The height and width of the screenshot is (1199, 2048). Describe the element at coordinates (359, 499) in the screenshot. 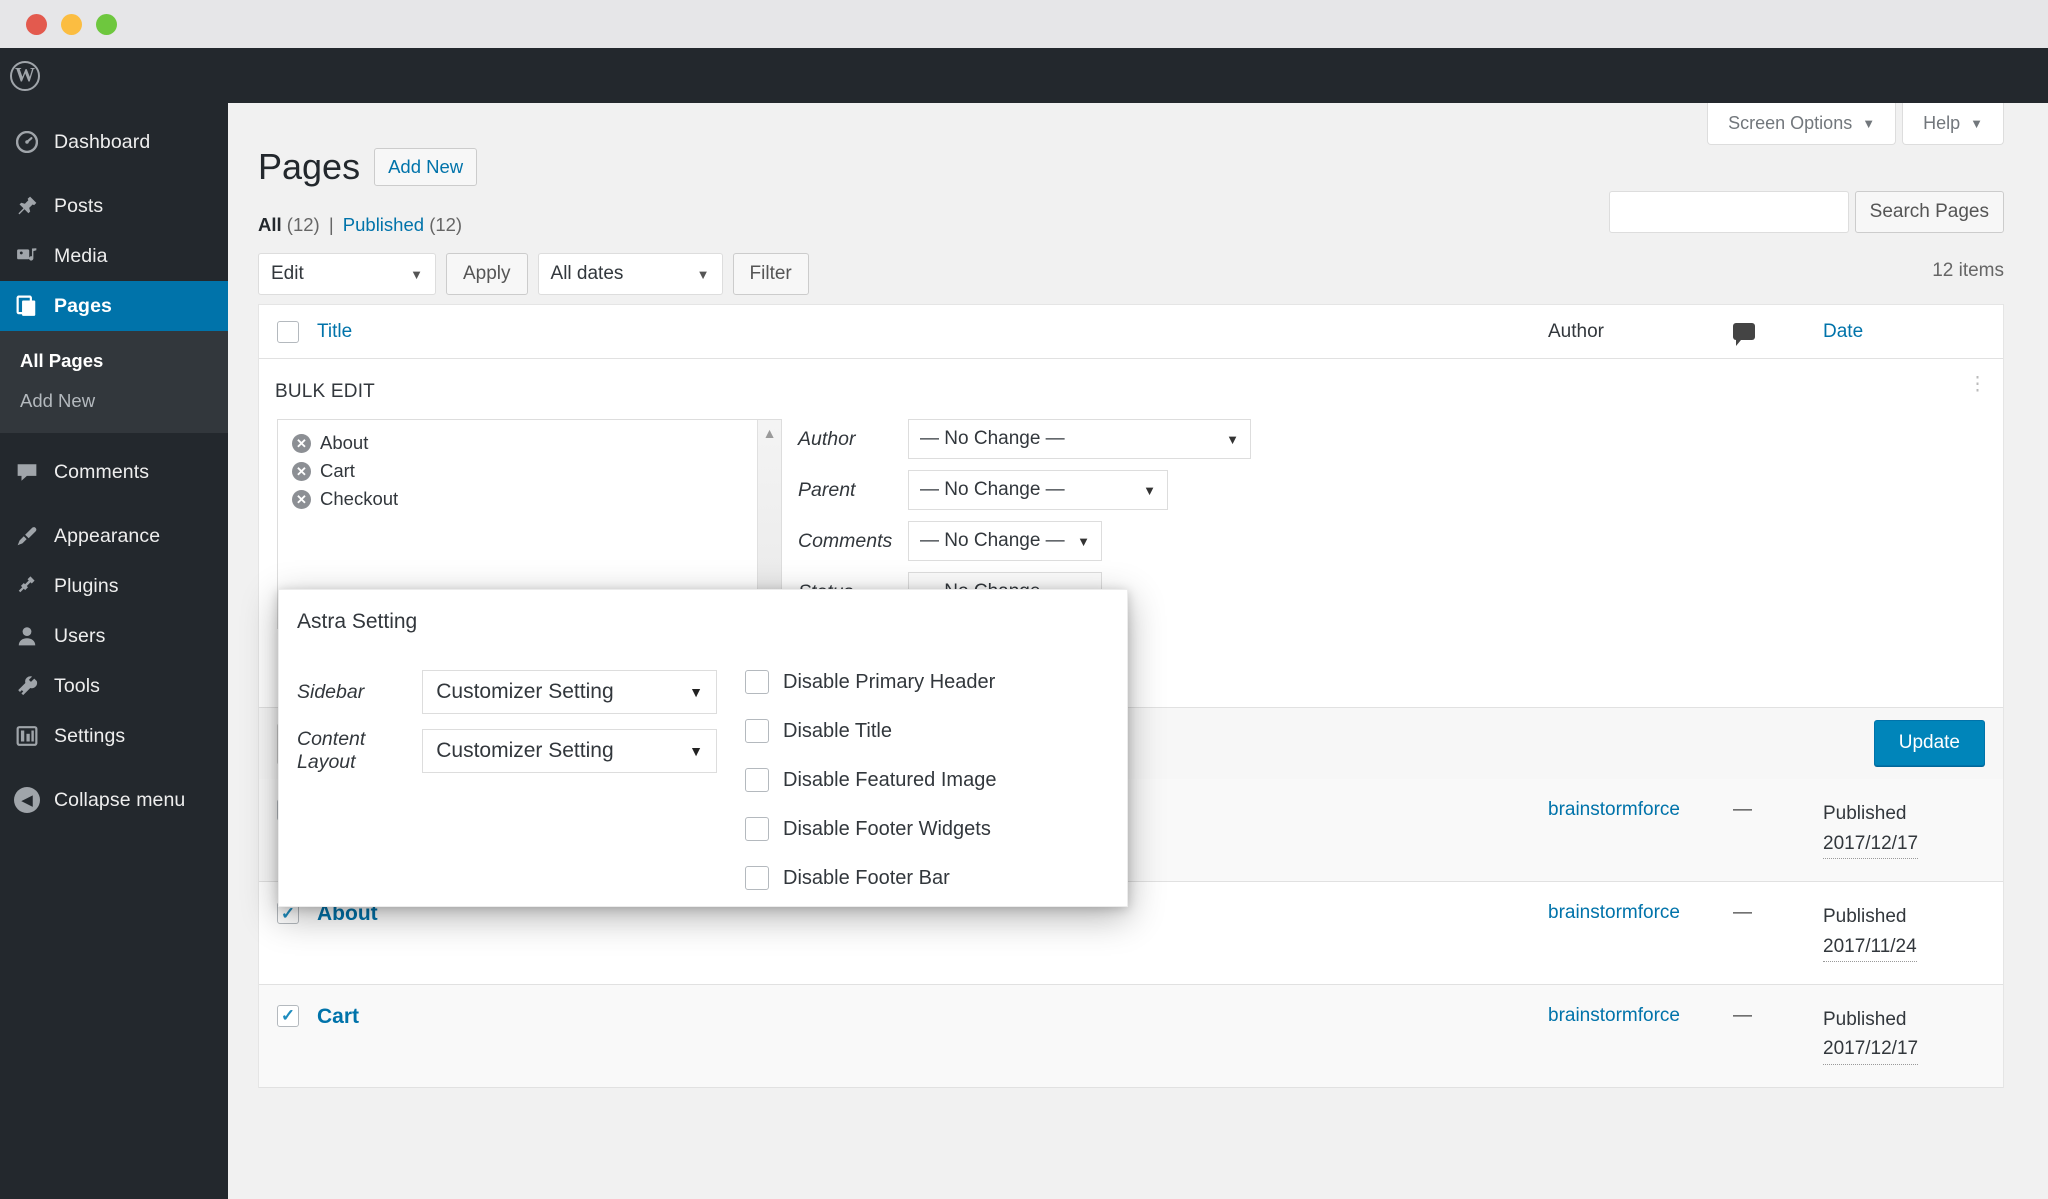

I see `list-item-label: Checkout` at that location.